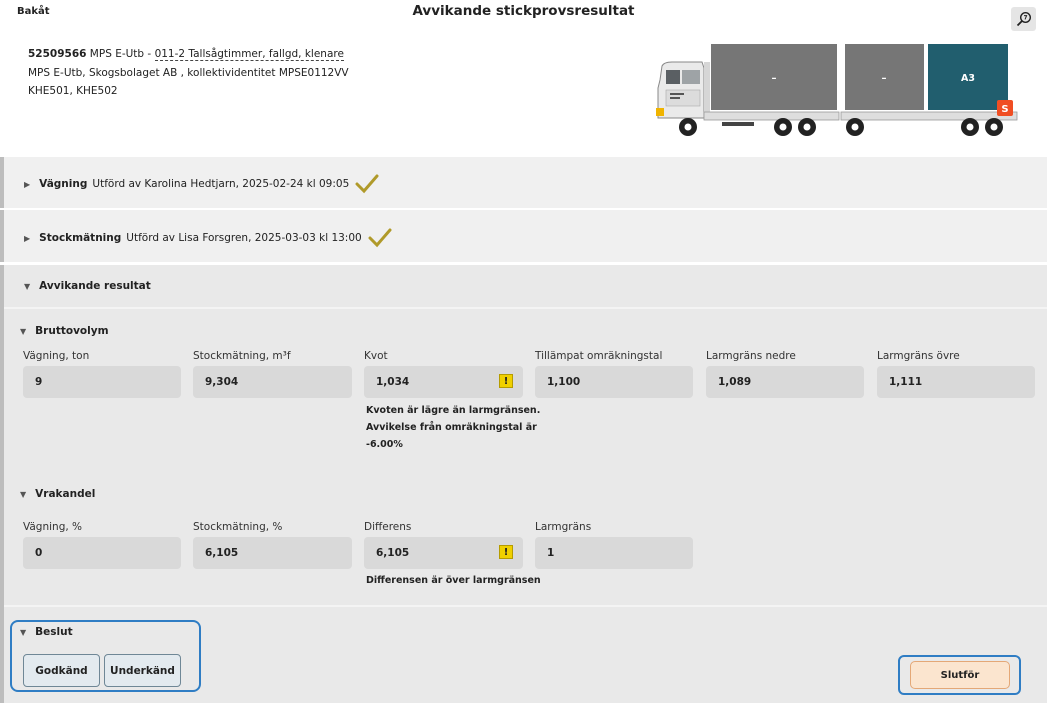  What do you see at coordinates (272, 553) in the screenshot?
I see `waste-stock-field: 6,105` at bounding box center [272, 553].